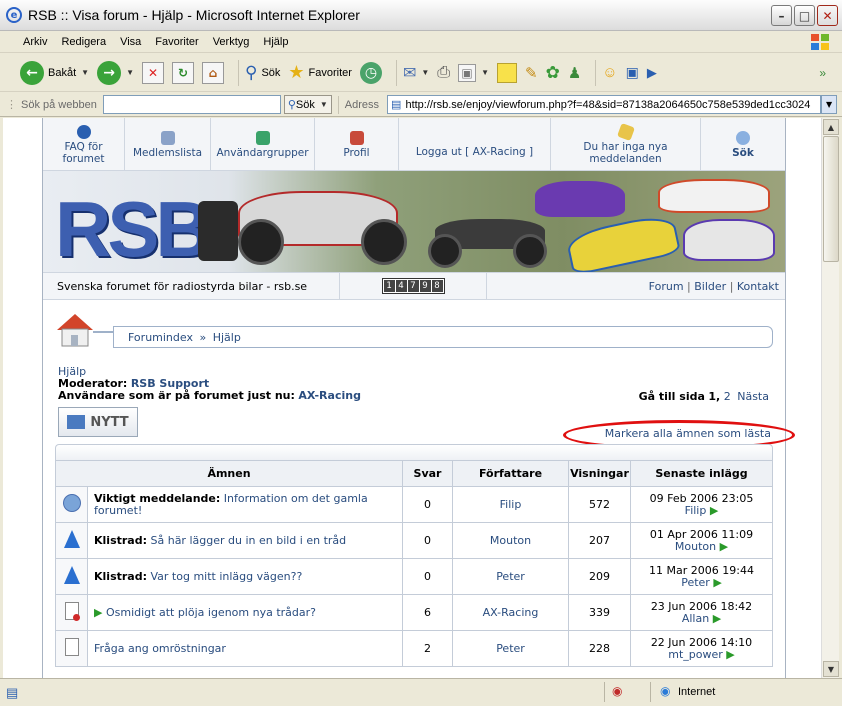  I want to click on stop-button: ✕, so click(152, 72).